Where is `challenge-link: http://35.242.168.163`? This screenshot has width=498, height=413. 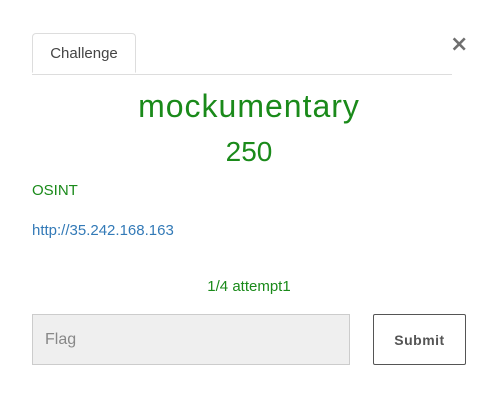
challenge-link: http://35.242.168.163 is located at coordinates (103, 230).